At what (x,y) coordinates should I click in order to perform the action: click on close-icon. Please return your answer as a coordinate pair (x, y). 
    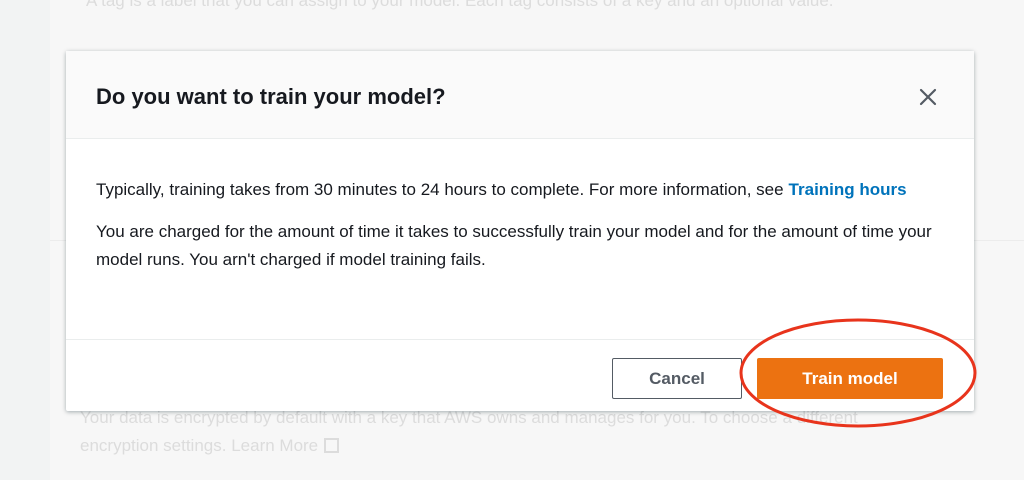
    Looking at the image, I should click on (928, 97).